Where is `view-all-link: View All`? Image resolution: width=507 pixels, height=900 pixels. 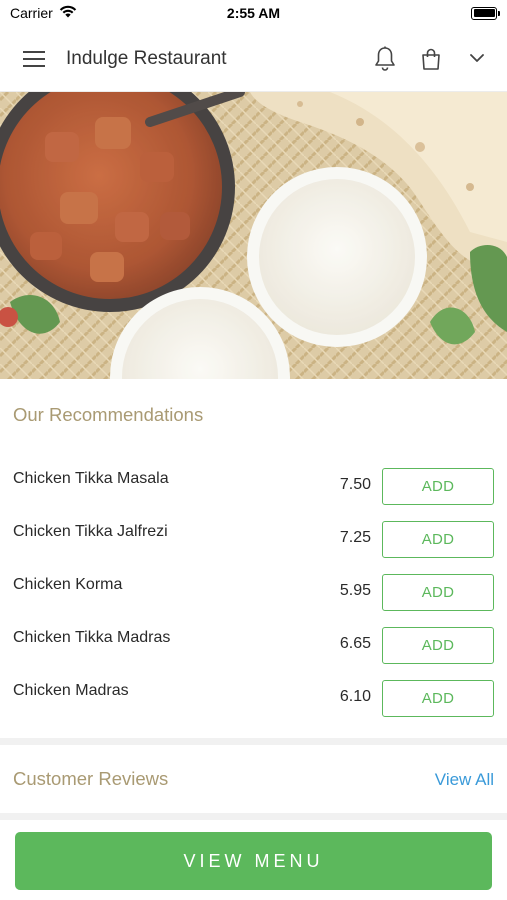
view-all-link: View All is located at coordinates (464, 780).